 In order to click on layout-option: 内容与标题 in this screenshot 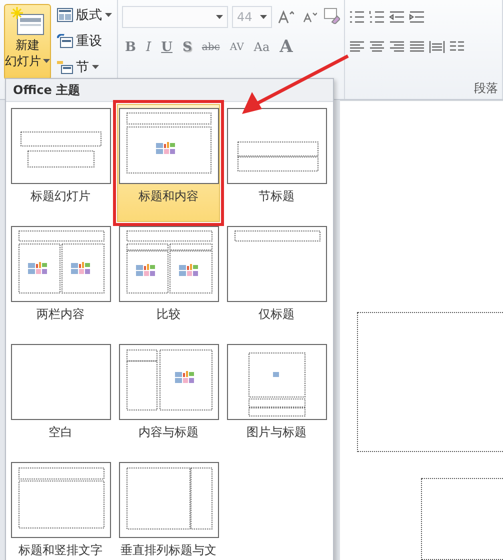, I will do `click(168, 399)`.